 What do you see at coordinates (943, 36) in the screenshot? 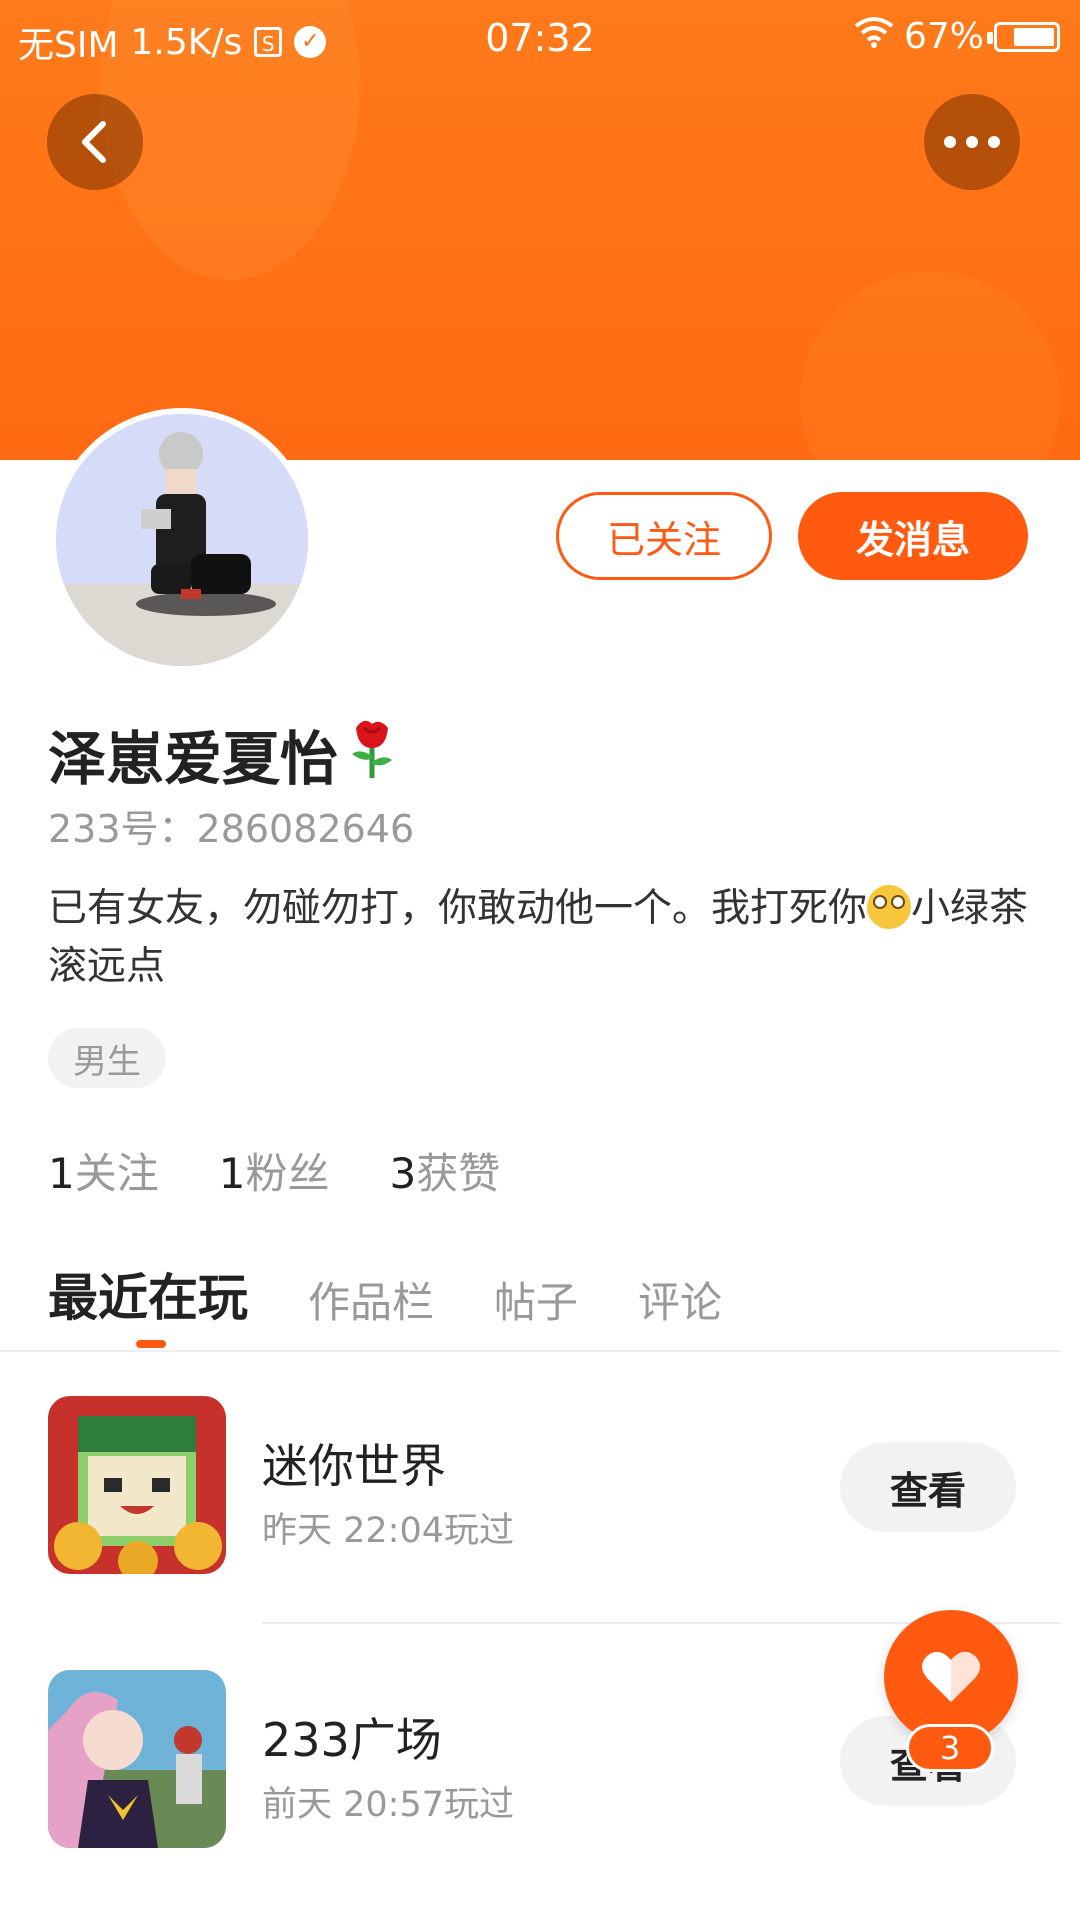
I see `battery-percent: 67%` at bounding box center [943, 36].